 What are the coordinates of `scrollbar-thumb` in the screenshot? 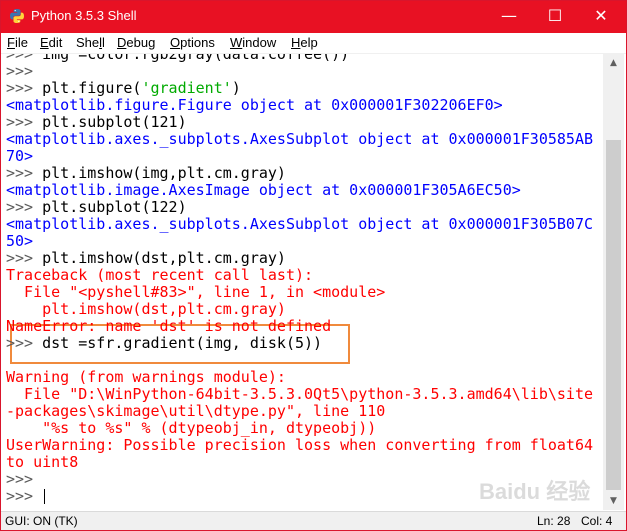 It's located at (613, 315).